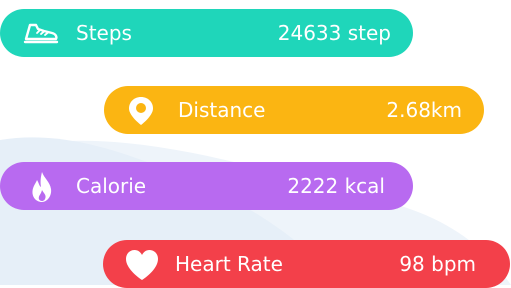 The width and height of the screenshot is (511, 288). I want to click on sneaker-icon, so click(41, 33).